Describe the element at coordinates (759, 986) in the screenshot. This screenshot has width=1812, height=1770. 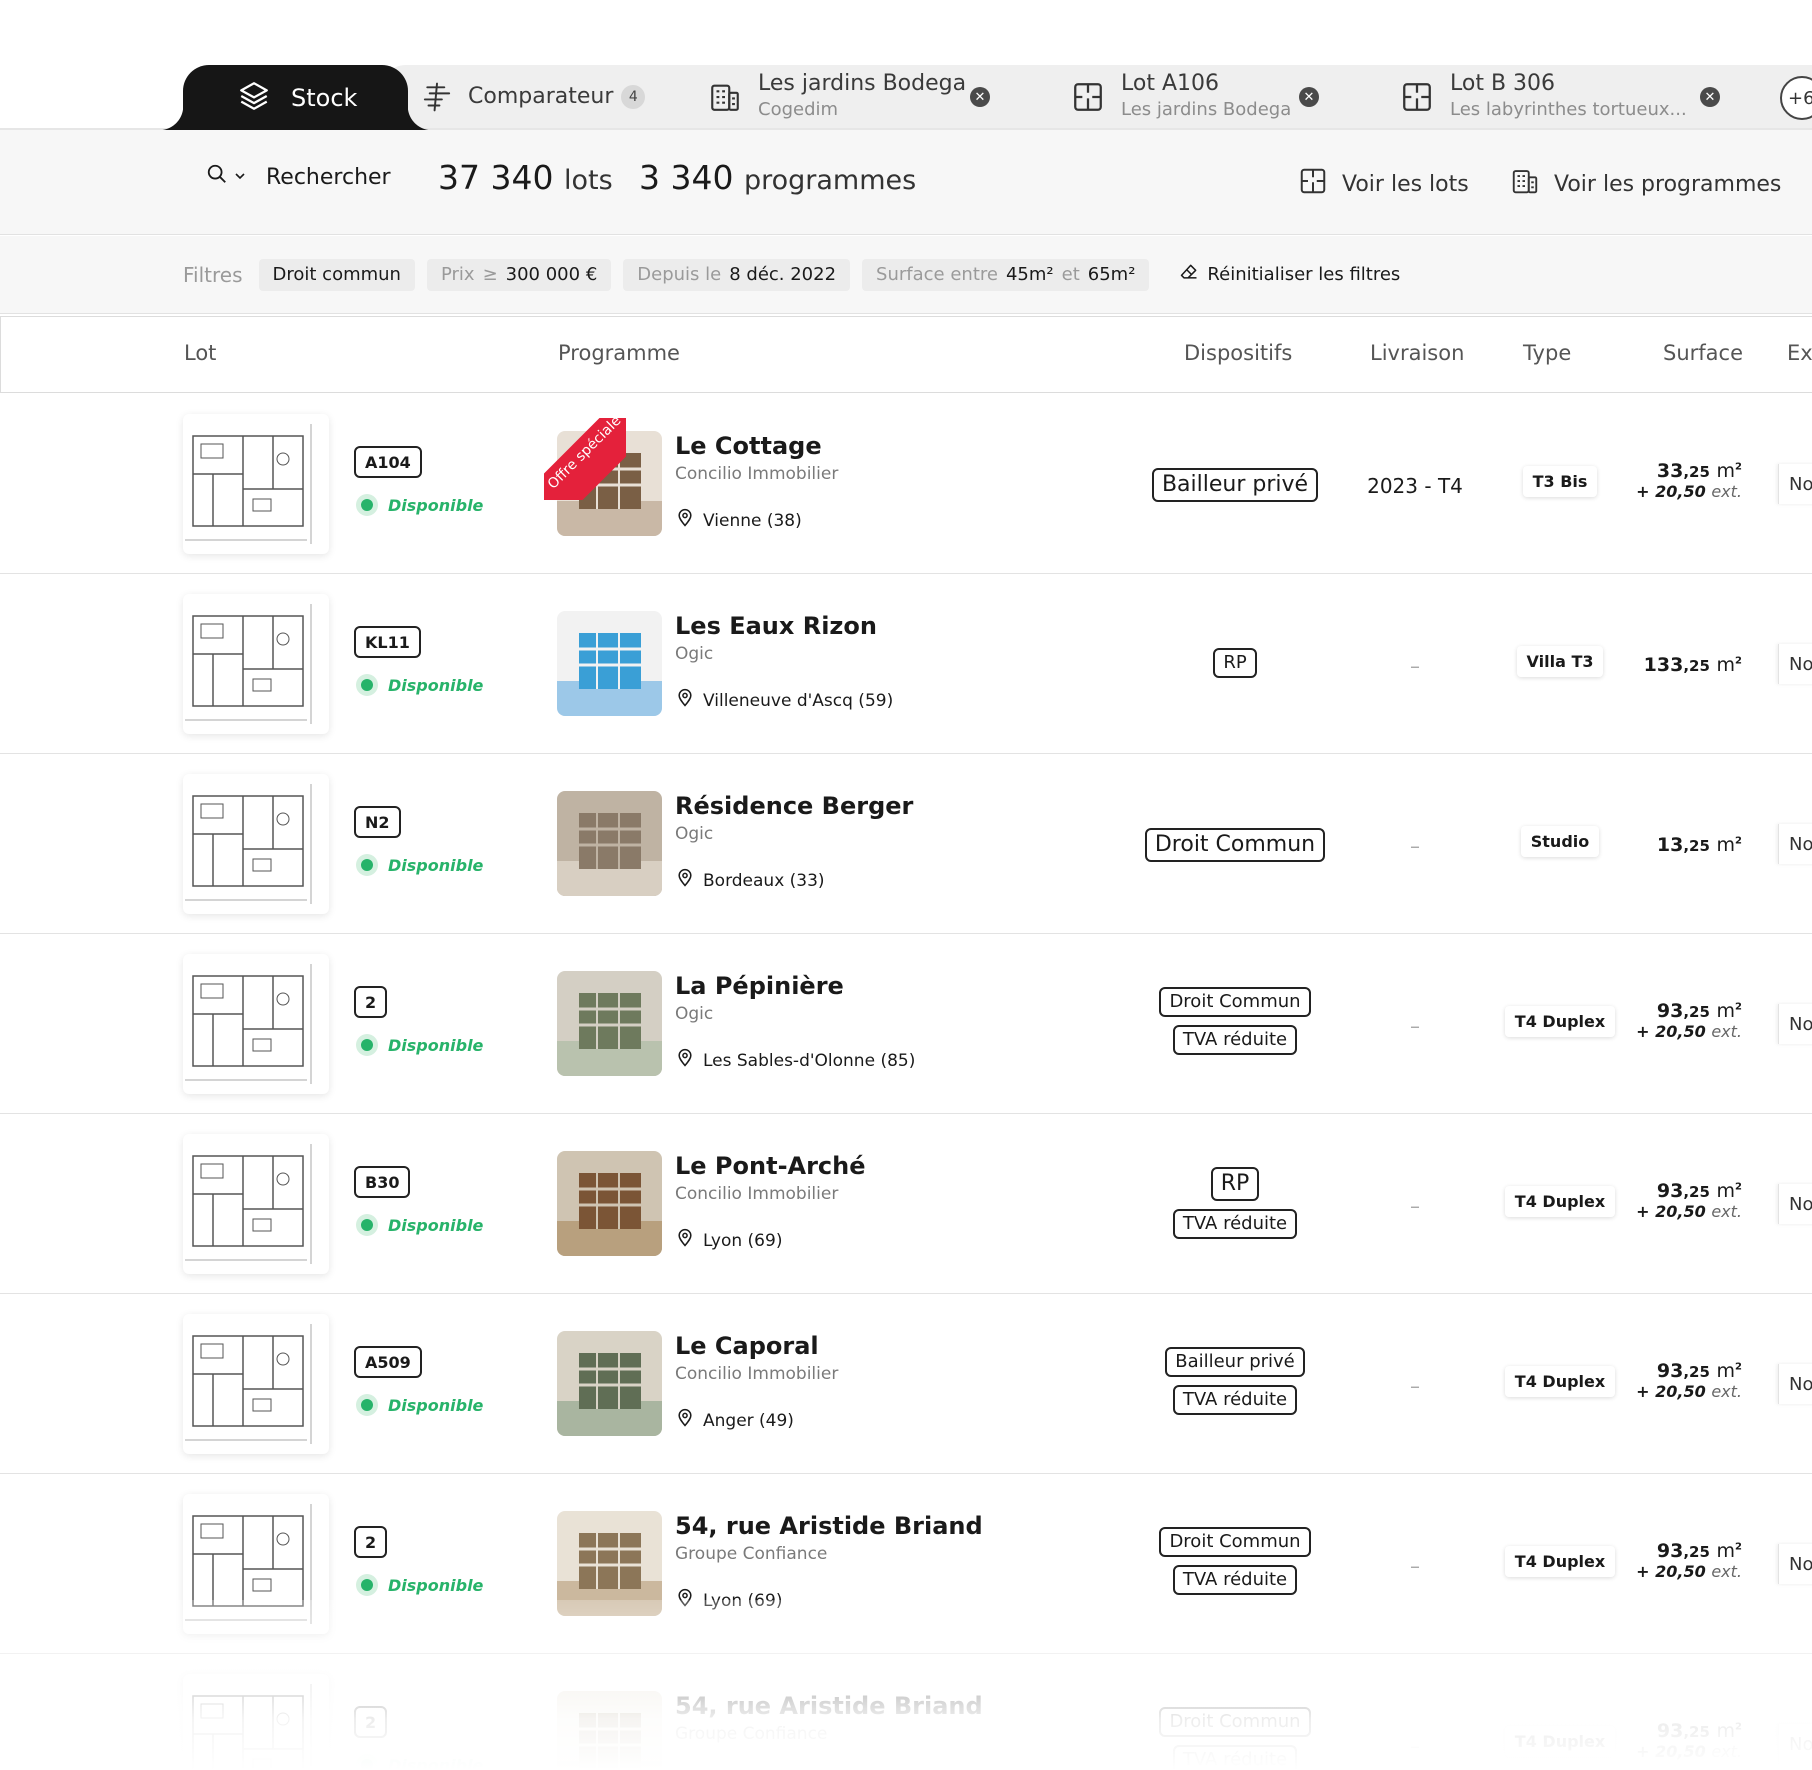
I see `programme-name: La Pépinière` at that location.